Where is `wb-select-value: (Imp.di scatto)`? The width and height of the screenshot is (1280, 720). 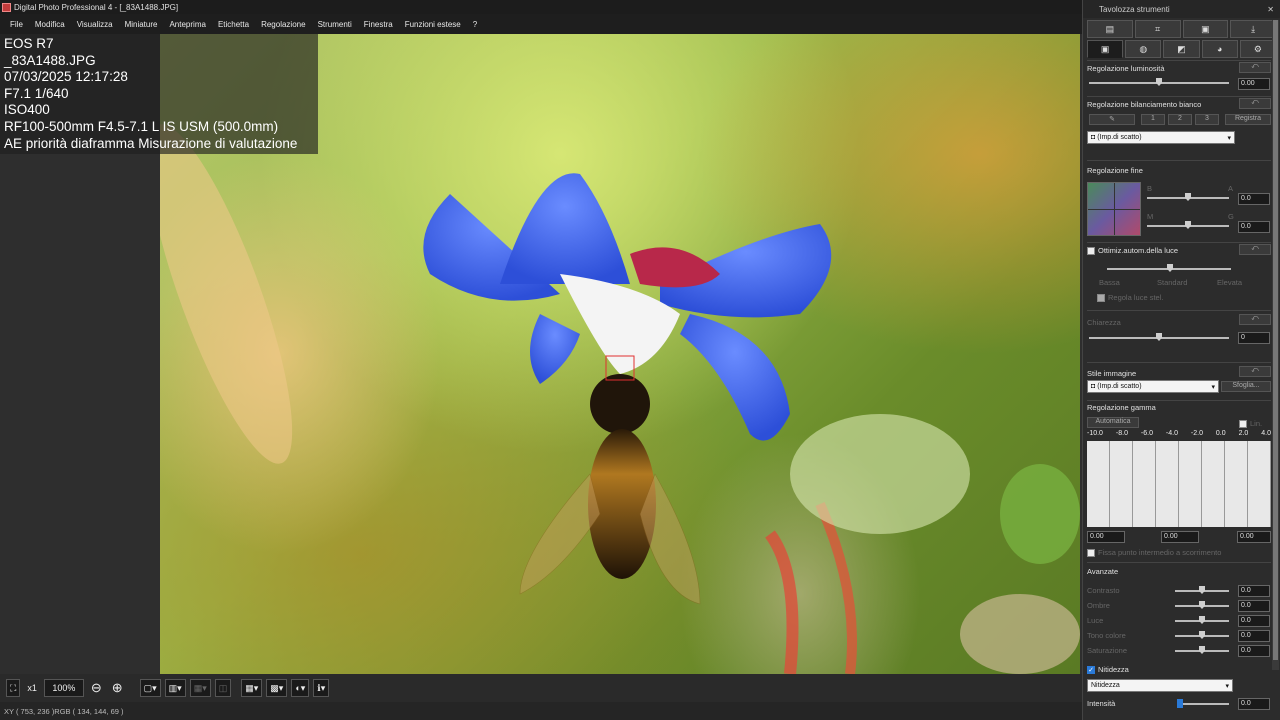 wb-select-value: (Imp.di scatto) is located at coordinates (1119, 137).